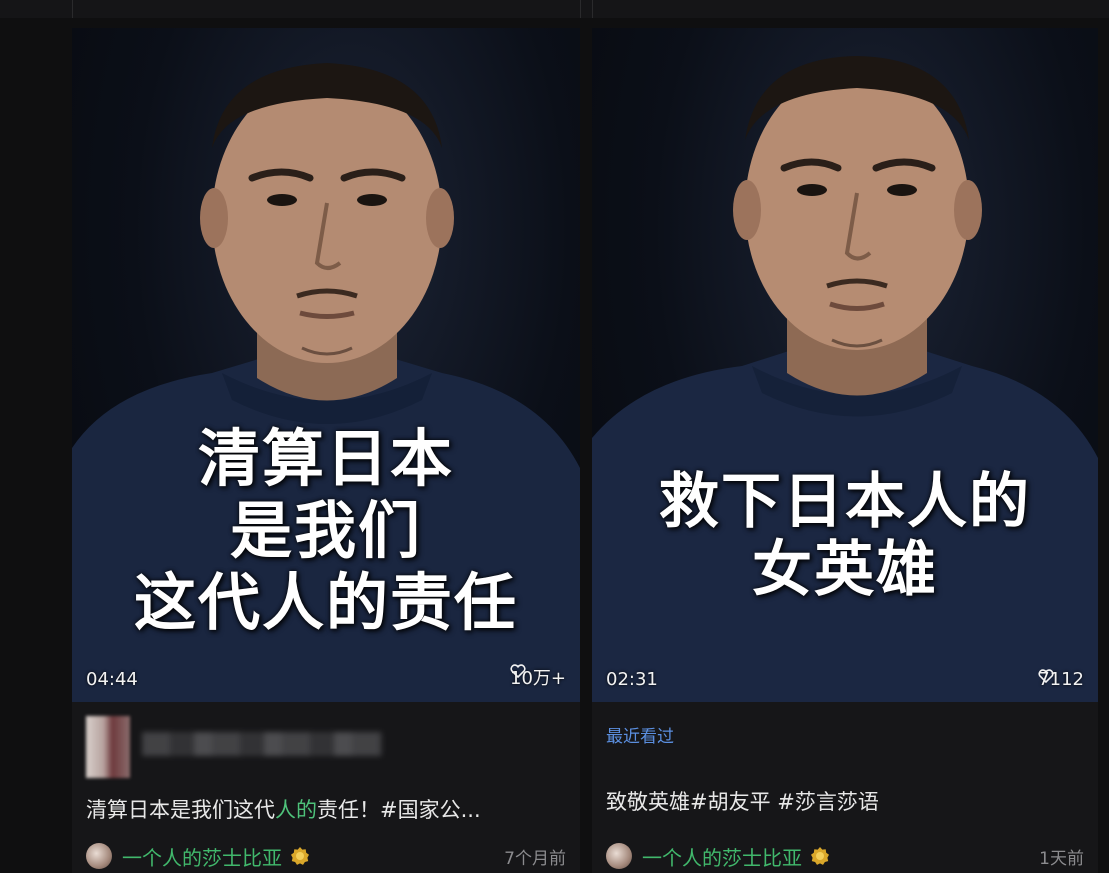  What do you see at coordinates (262, 744) in the screenshot?
I see `blurred-username` at bounding box center [262, 744].